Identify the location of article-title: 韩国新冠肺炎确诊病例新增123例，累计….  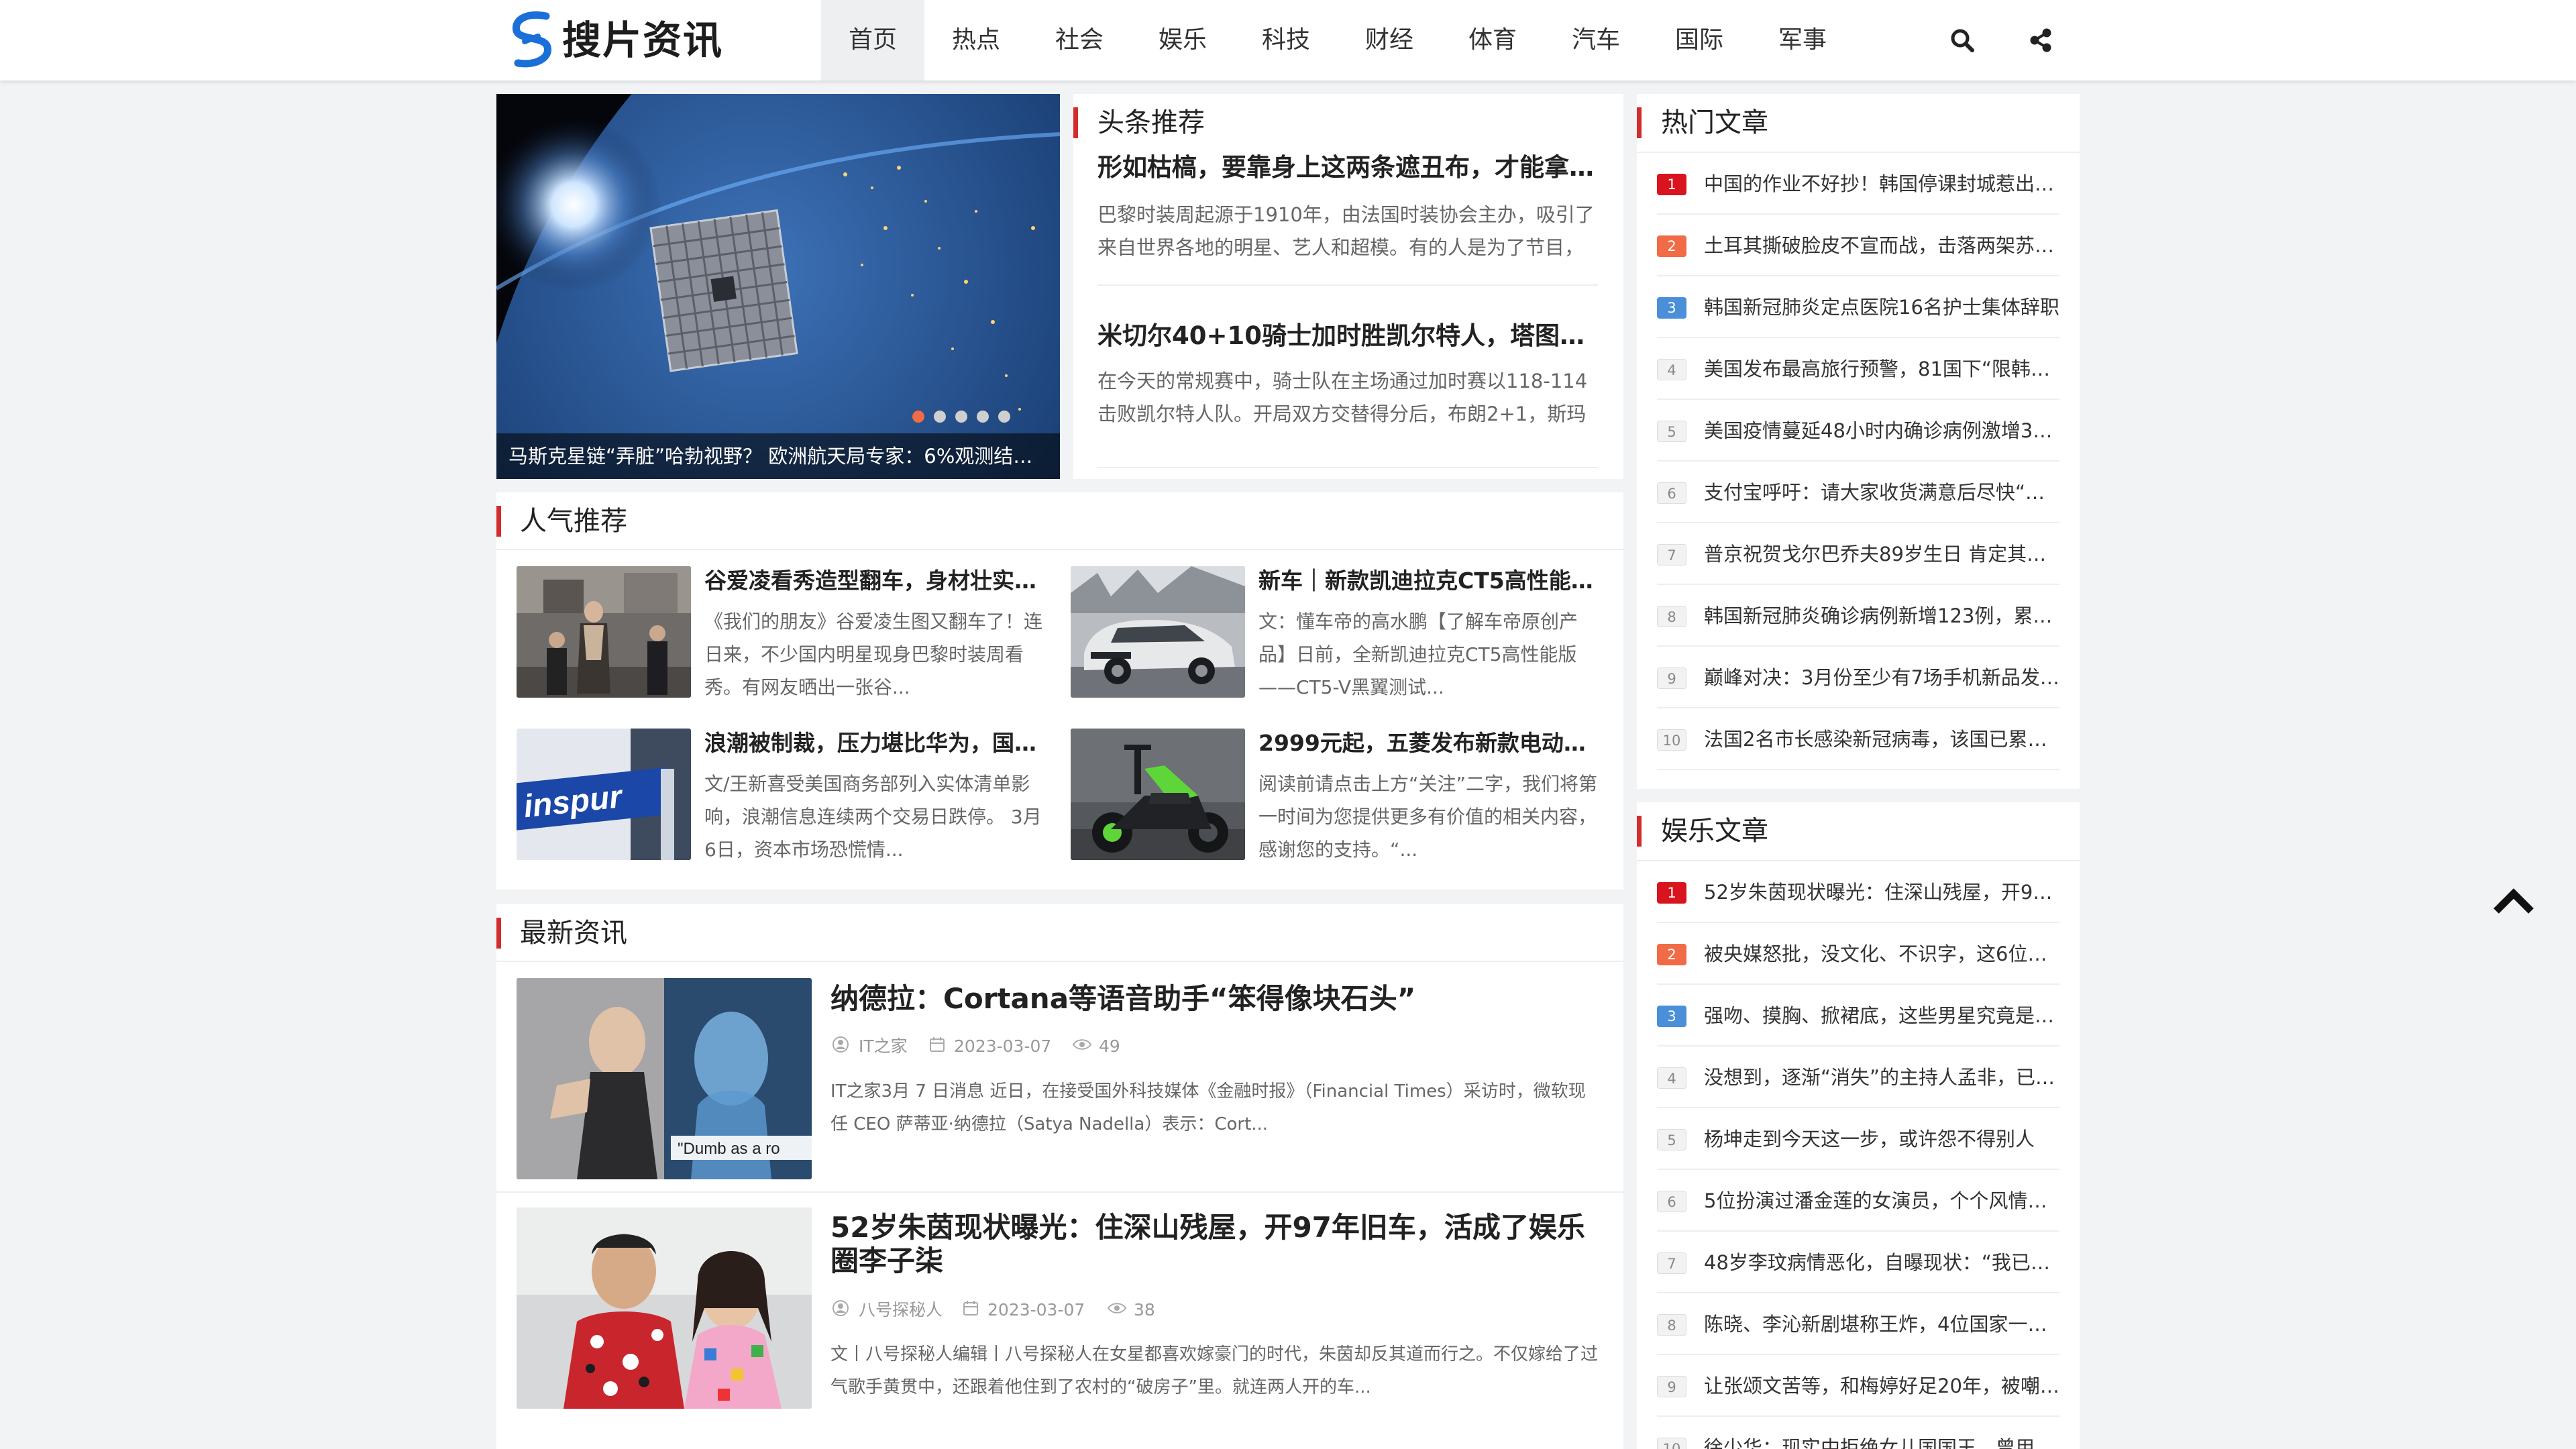
(1881, 615).